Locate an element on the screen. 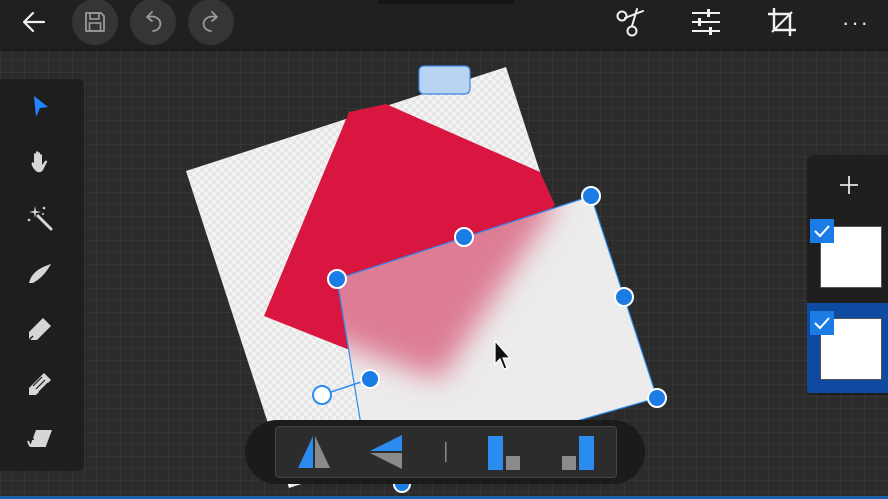 The width and height of the screenshot is (888, 499). align-bottom-right-icon is located at coordinates (578, 453).